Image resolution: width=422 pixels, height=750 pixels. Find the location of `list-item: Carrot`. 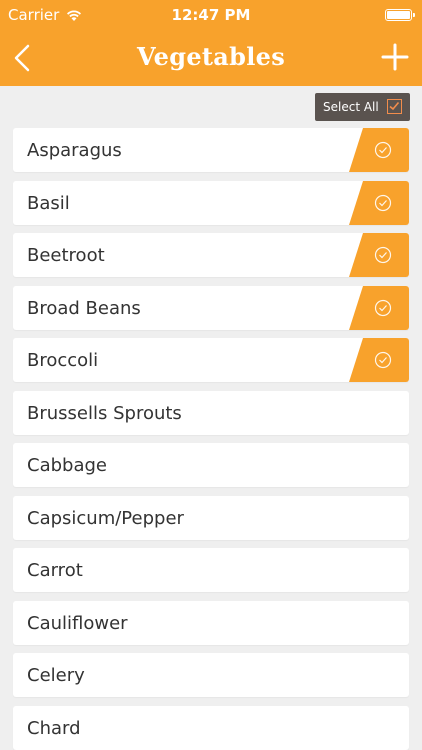

list-item: Carrot is located at coordinates (211, 570).